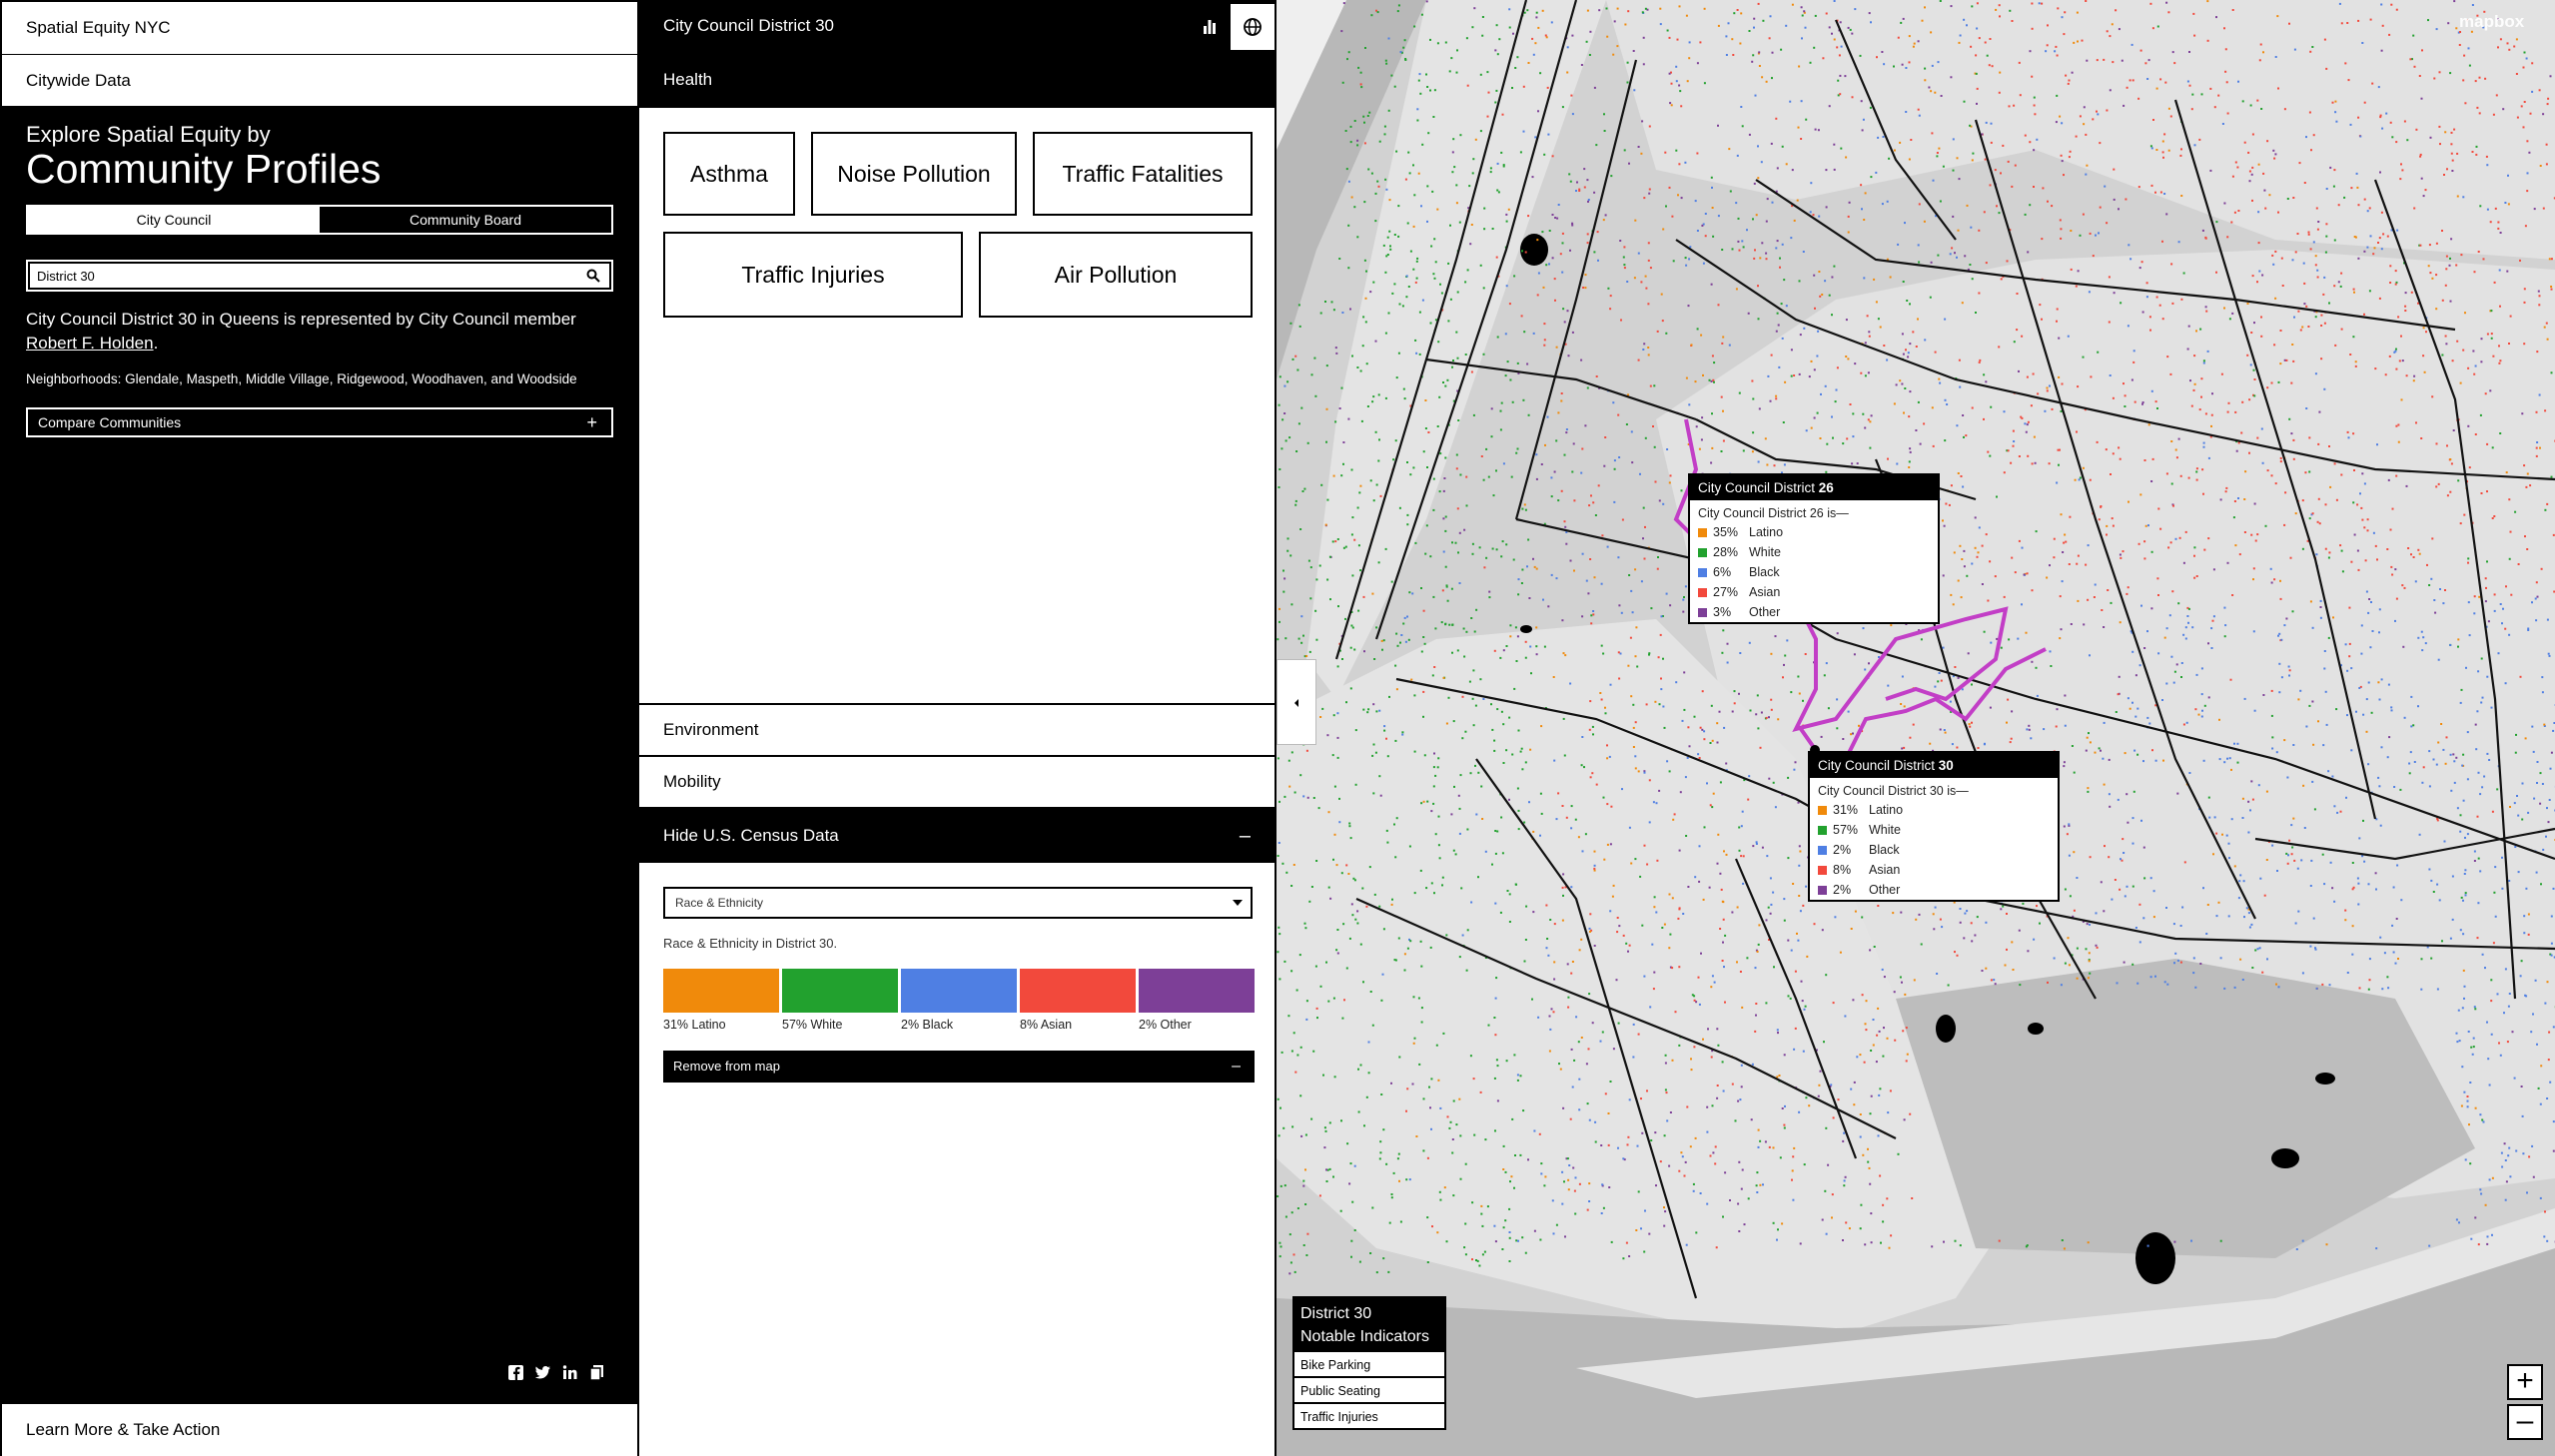  Describe the element at coordinates (1369, 1324) in the screenshot. I see `notable-indicators-title: District 30 Notable Indicators` at that location.